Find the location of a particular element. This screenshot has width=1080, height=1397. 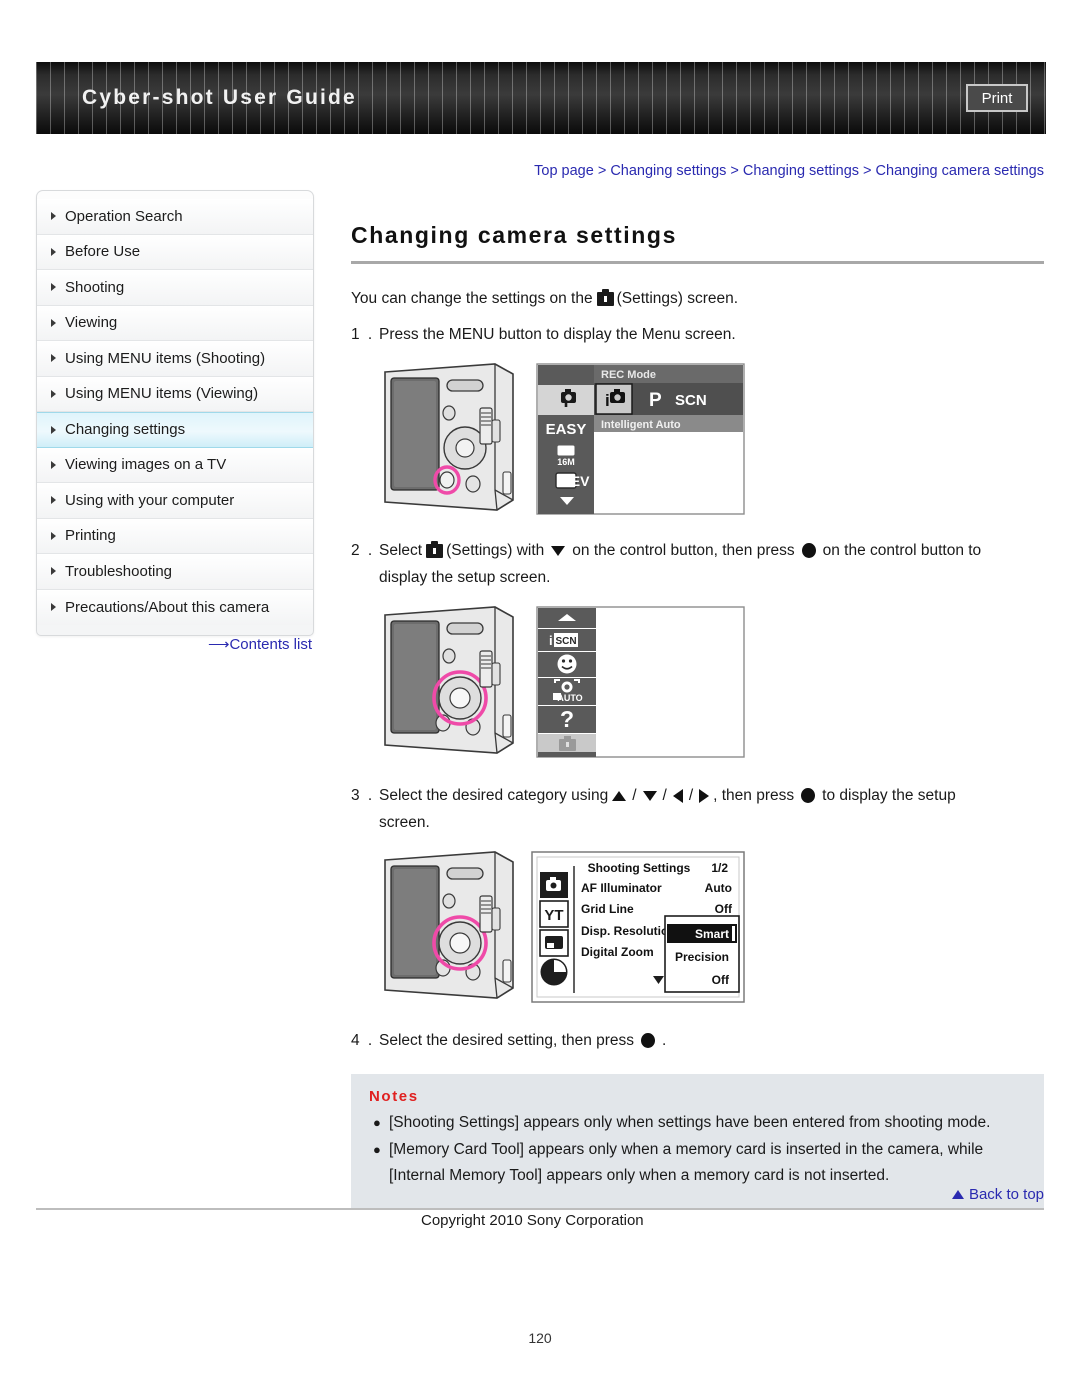

scene-mode-label: SCN is located at coordinates (565, 641).